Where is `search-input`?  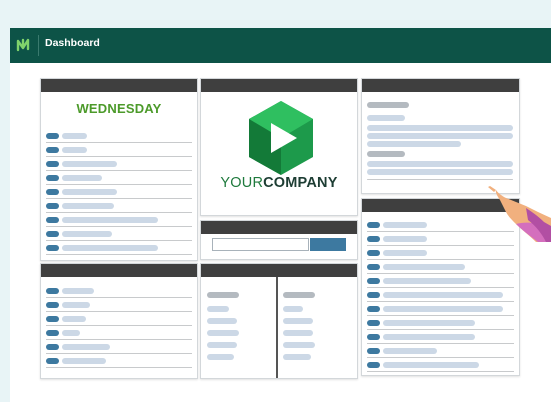
search-input is located at coordinates (260, 244).